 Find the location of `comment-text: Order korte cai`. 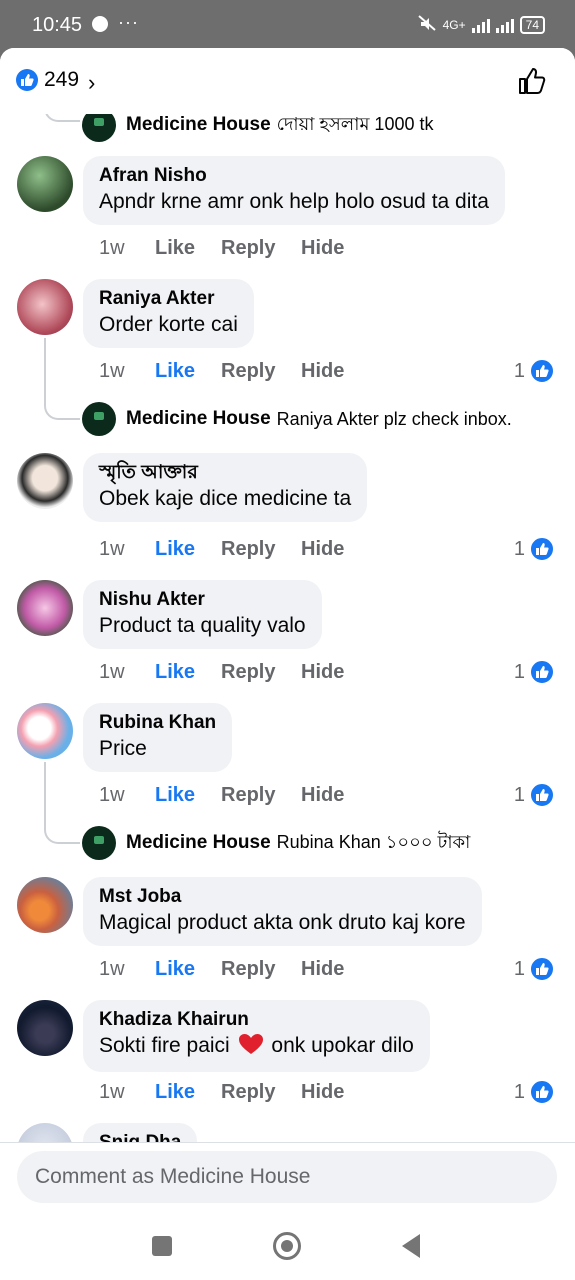

comment-text: Order korte cai is located at coordinates (168, 324).